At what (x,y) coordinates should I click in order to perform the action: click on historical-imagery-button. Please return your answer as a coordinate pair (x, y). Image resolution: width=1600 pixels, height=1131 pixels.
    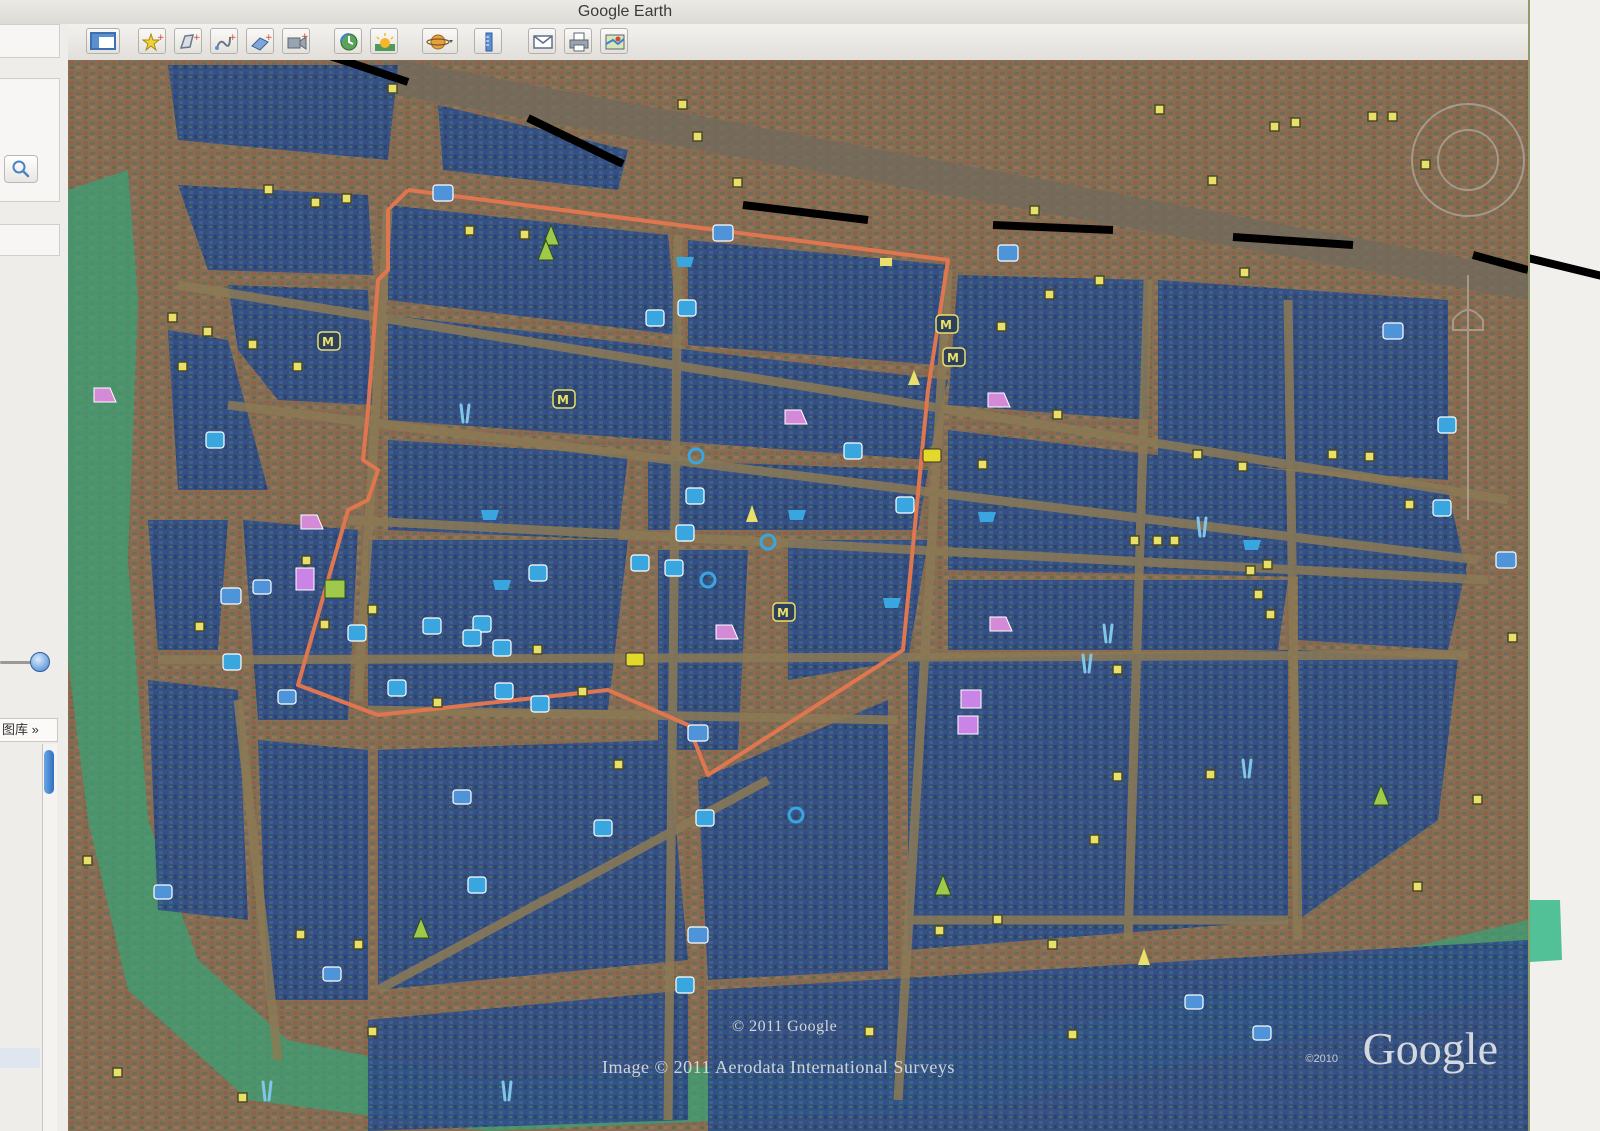
    Looking at the image, I should click on (348, 41).